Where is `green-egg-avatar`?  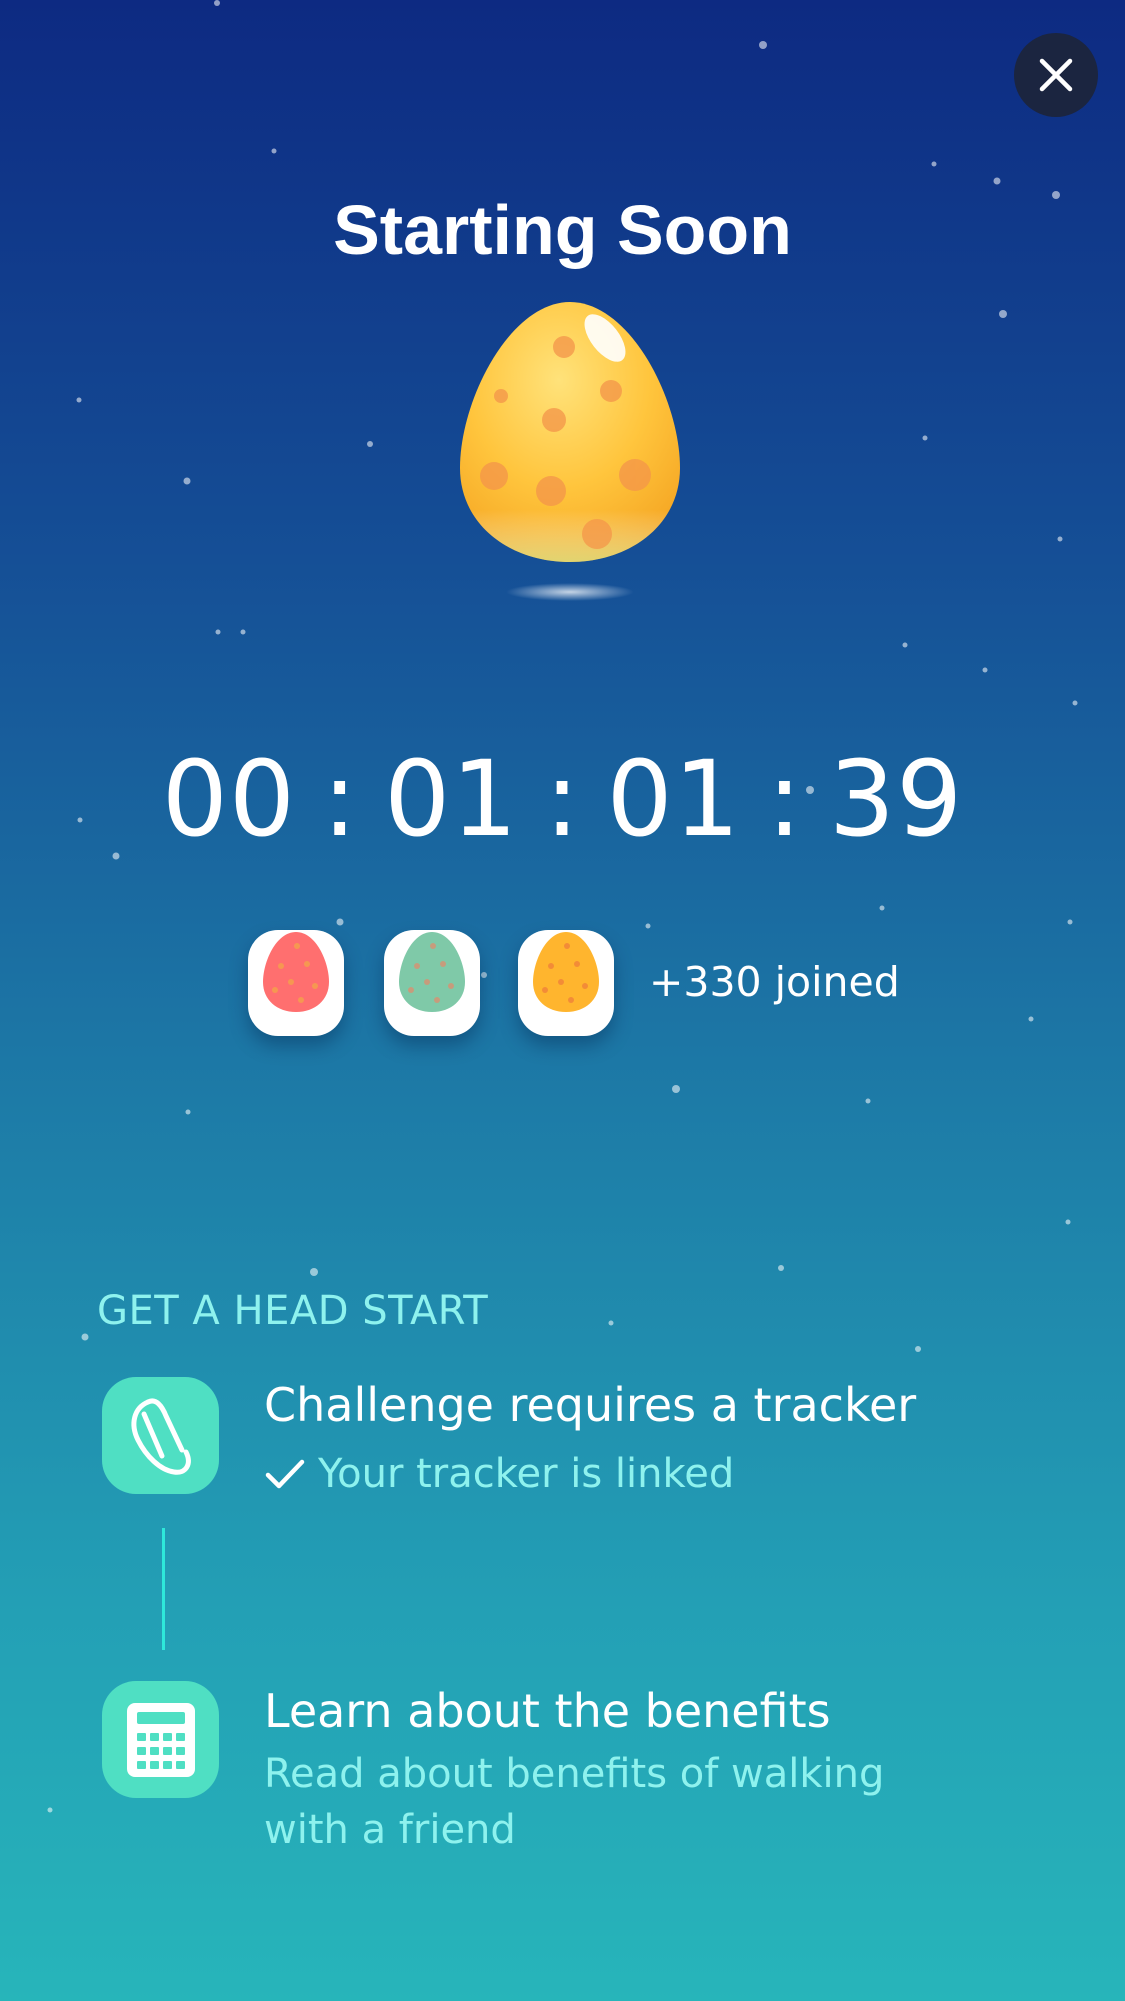 green-egg-avatar is located at coordinates (432, 983).